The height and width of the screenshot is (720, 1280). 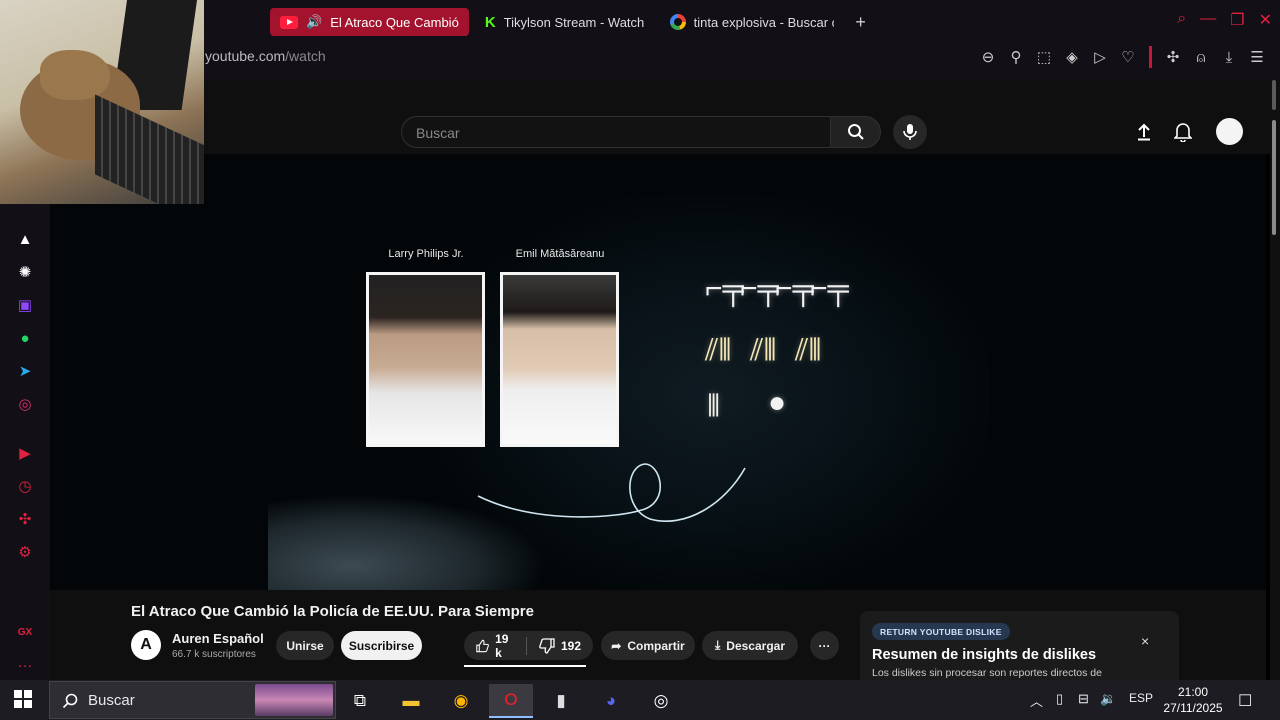 What do you see at coordinates (1274, 95) in the screenshot?
I see `scrollbar-thumb-top` at bounding box center [1274, 95].